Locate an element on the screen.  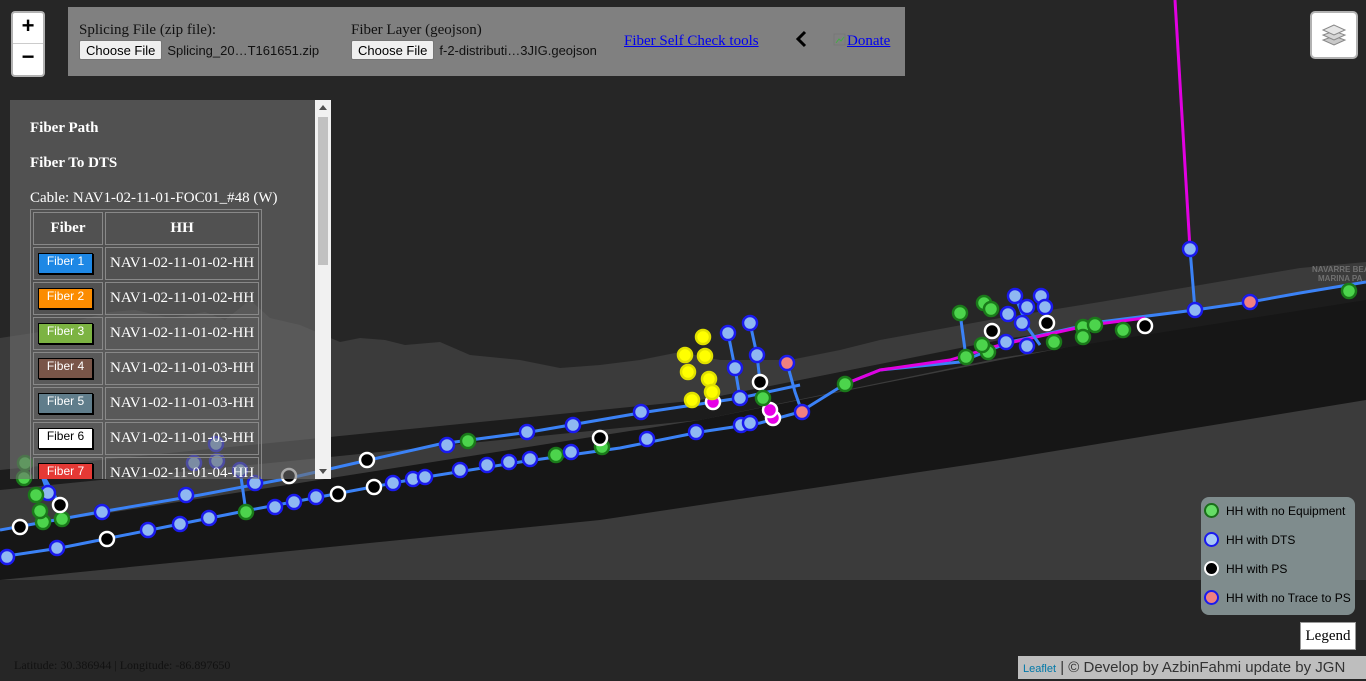
scroll-up-arrow-icon is located at coordinates (323, 107).